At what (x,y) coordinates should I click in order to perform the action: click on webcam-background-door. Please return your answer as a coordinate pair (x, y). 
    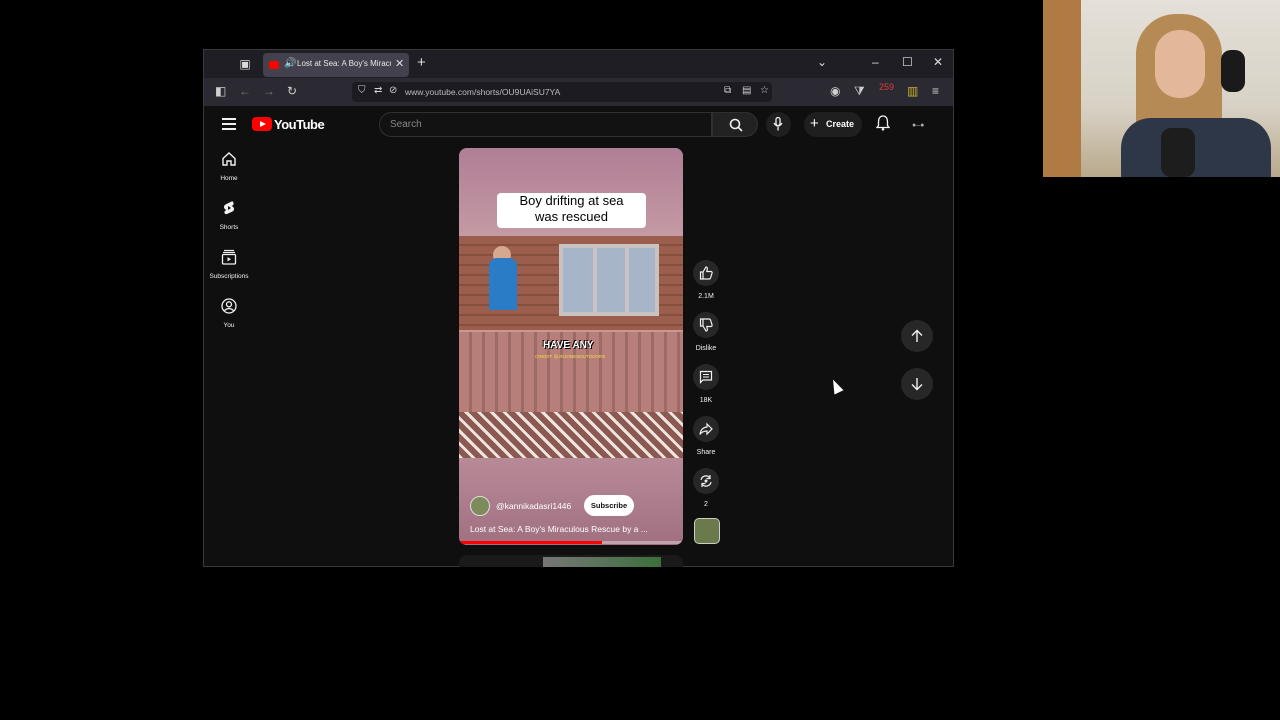
    Looking at the image, I should click on (1062, 88).